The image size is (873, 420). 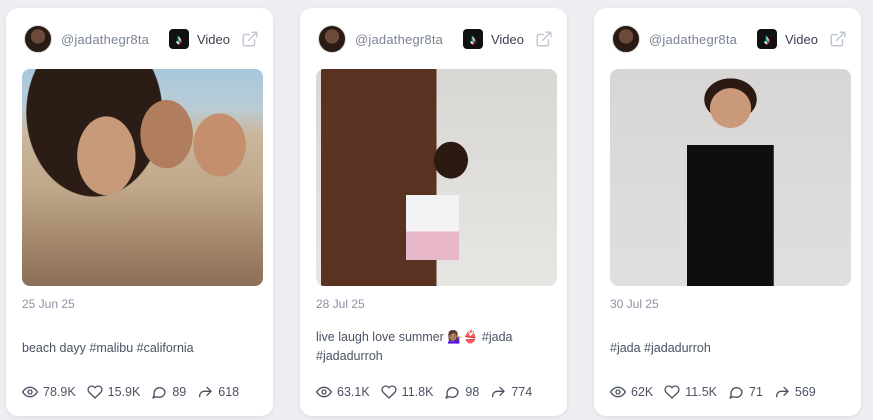 I want to click on likes-count: 11.8K, so click(x=417, y=392).